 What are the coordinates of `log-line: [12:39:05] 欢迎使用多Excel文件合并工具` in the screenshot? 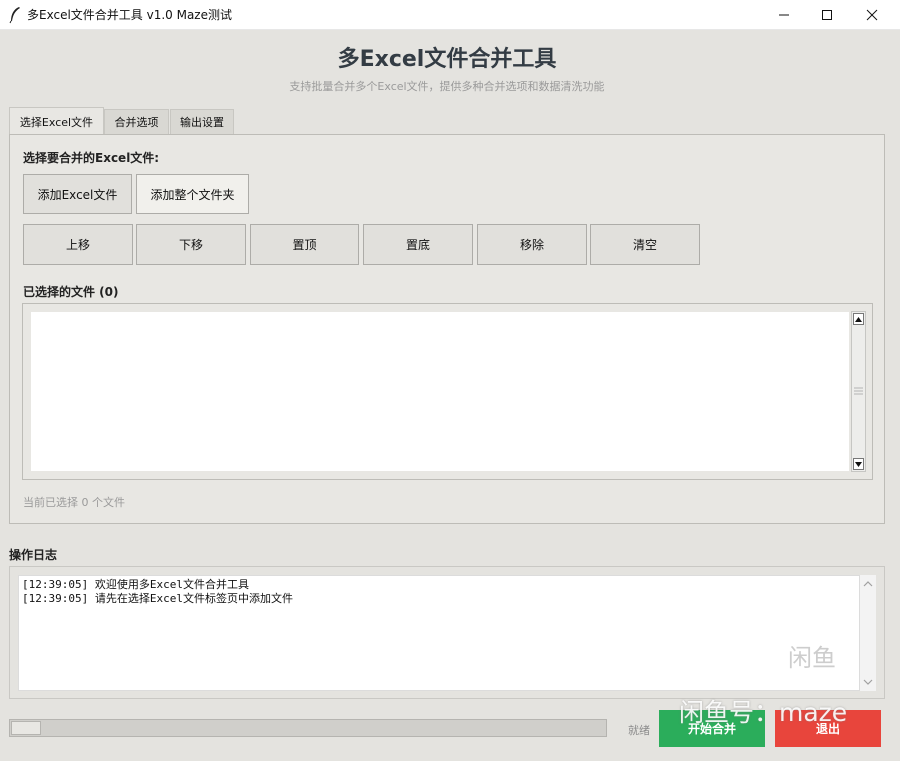 It's located at (135, 584).